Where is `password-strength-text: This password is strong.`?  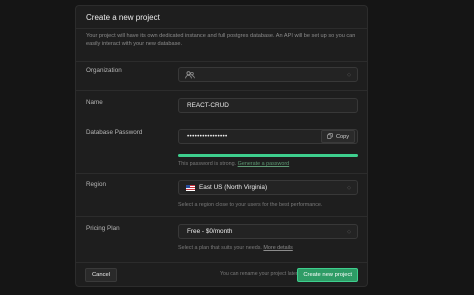 password-strength-text: This password is strong. is located at coordinates (207, 164).